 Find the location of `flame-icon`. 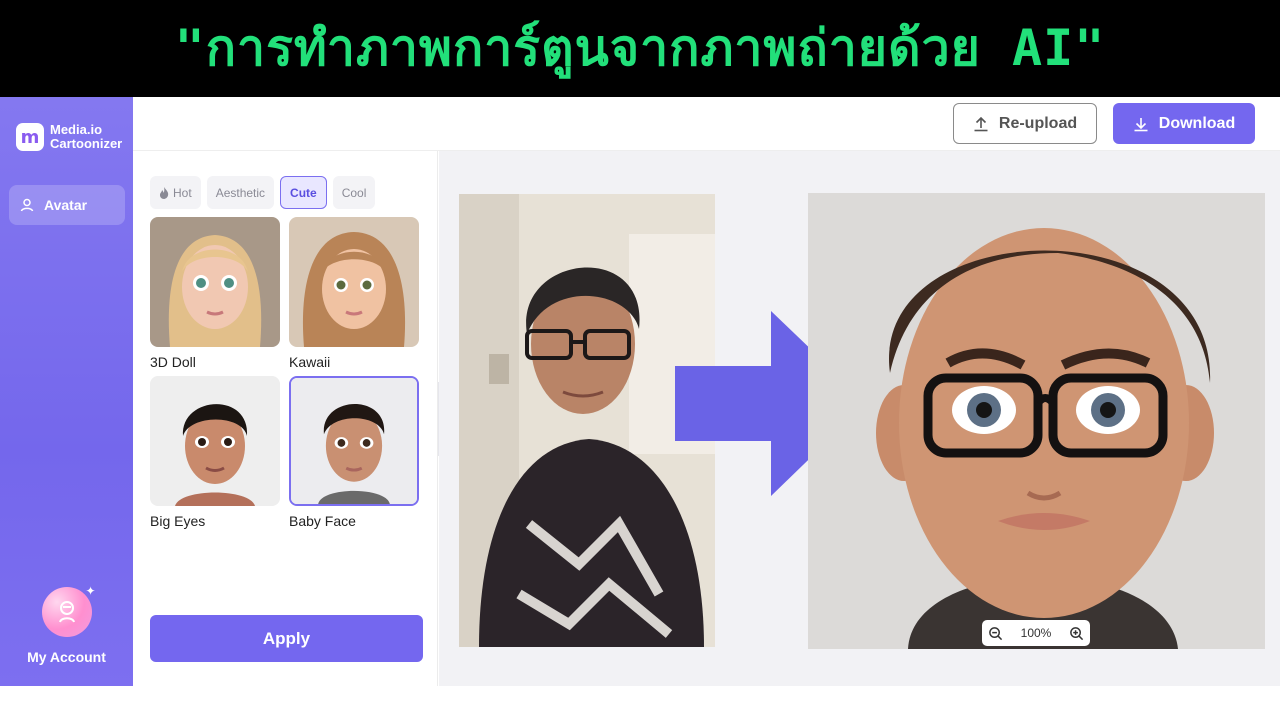

flame-icon is located at coordinates (164, 192).